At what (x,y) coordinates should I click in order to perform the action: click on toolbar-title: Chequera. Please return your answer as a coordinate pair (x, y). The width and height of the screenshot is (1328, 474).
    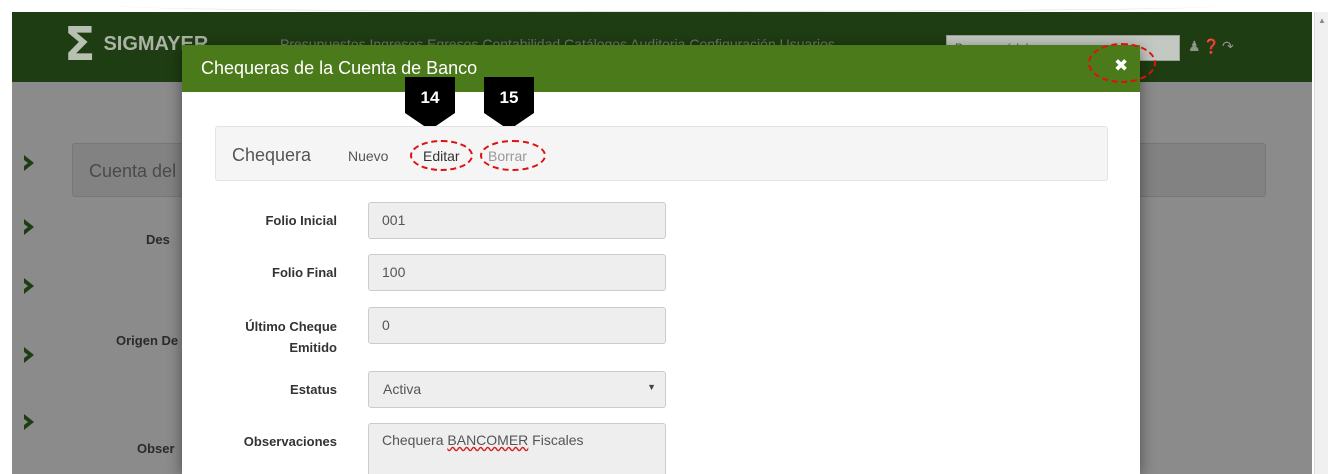
    Looking at the image, I should click on (272, 155).